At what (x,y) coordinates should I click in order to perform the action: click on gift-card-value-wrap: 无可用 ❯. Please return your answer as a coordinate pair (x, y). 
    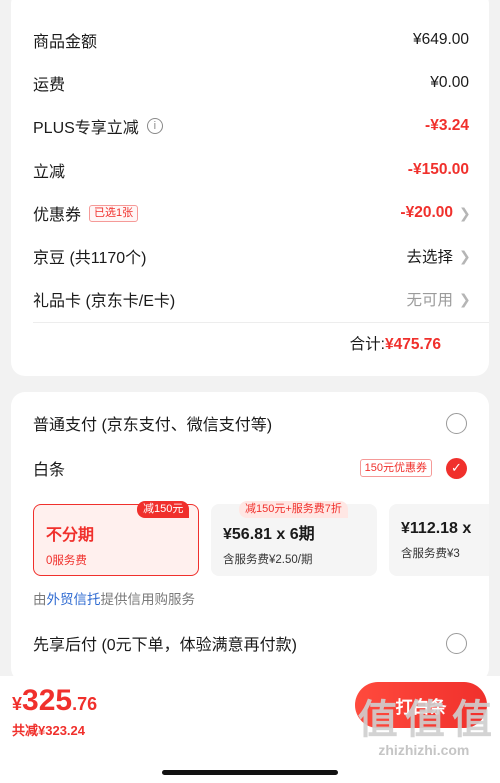
    Looking at the image, I should click on (438, 299).